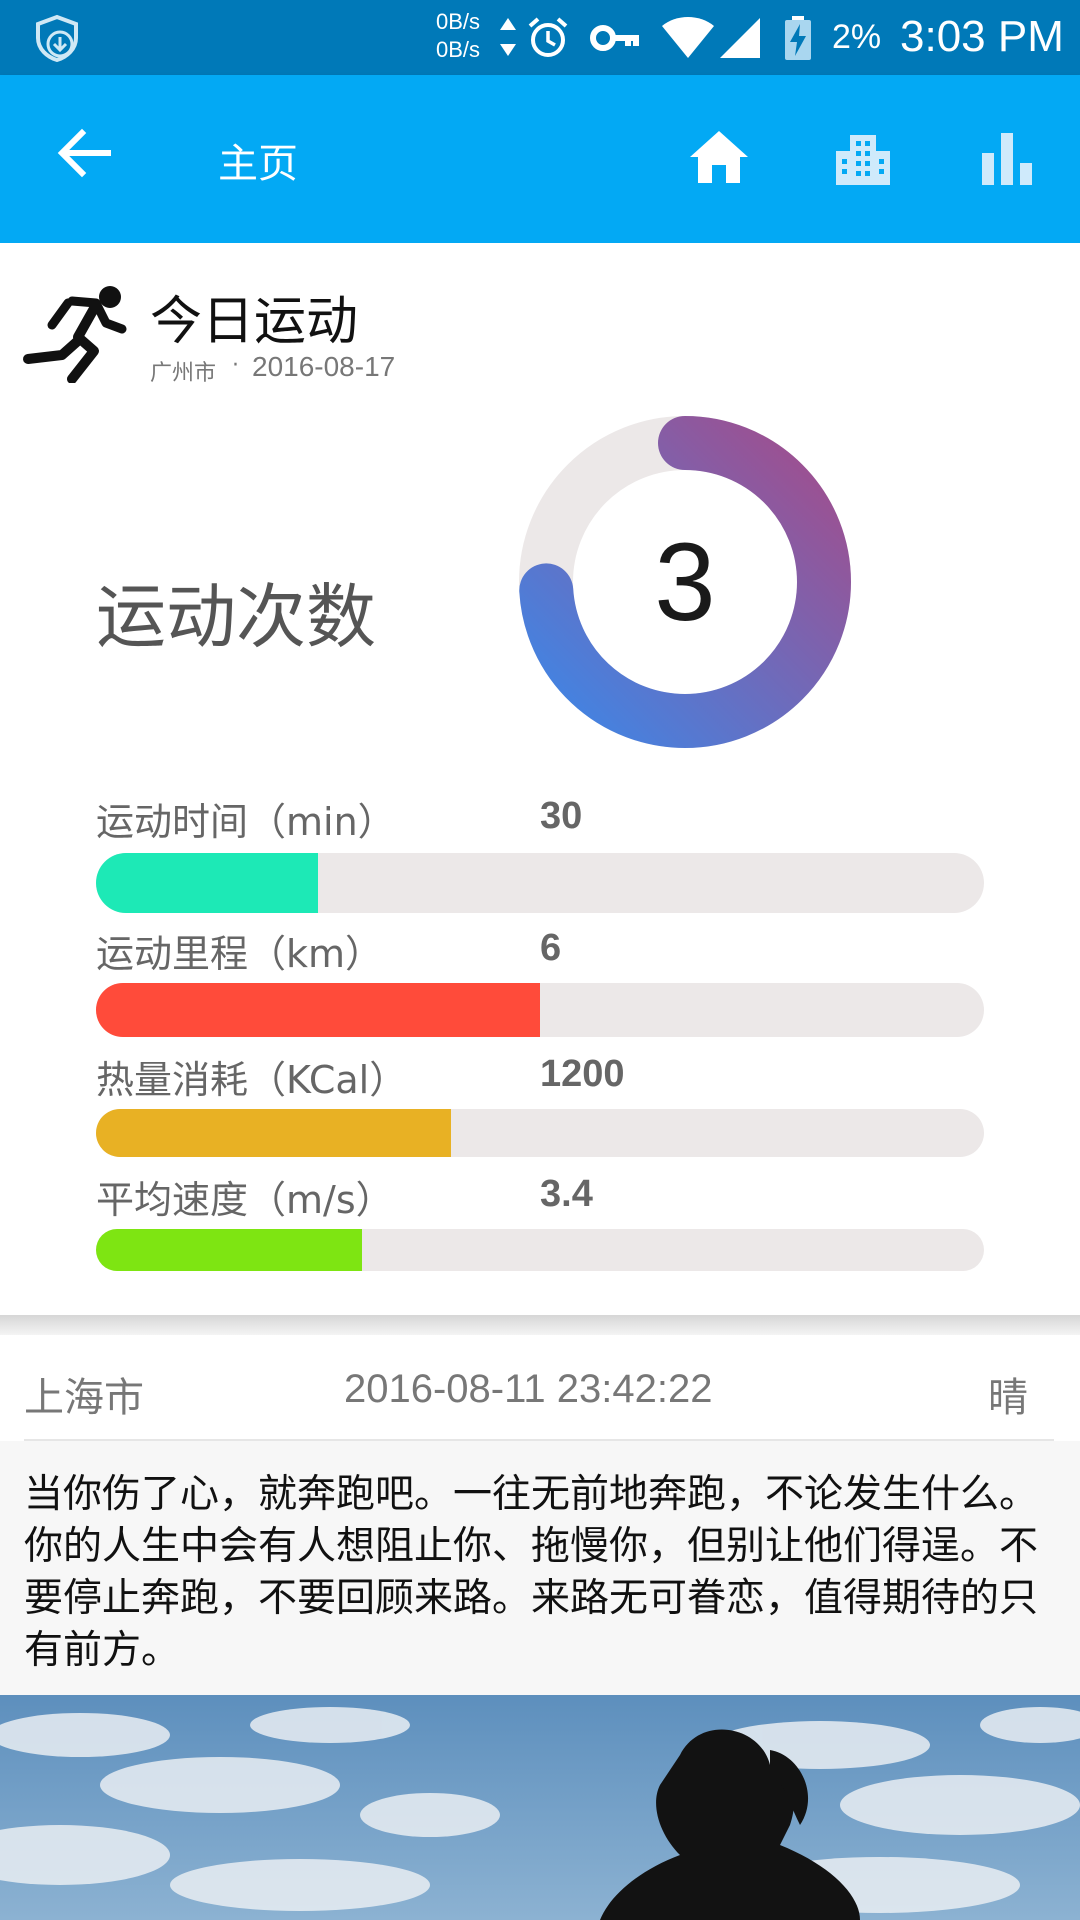 This screenshot has width=1080, height=1920. I want to click on runner-icon, so click(75, 334).